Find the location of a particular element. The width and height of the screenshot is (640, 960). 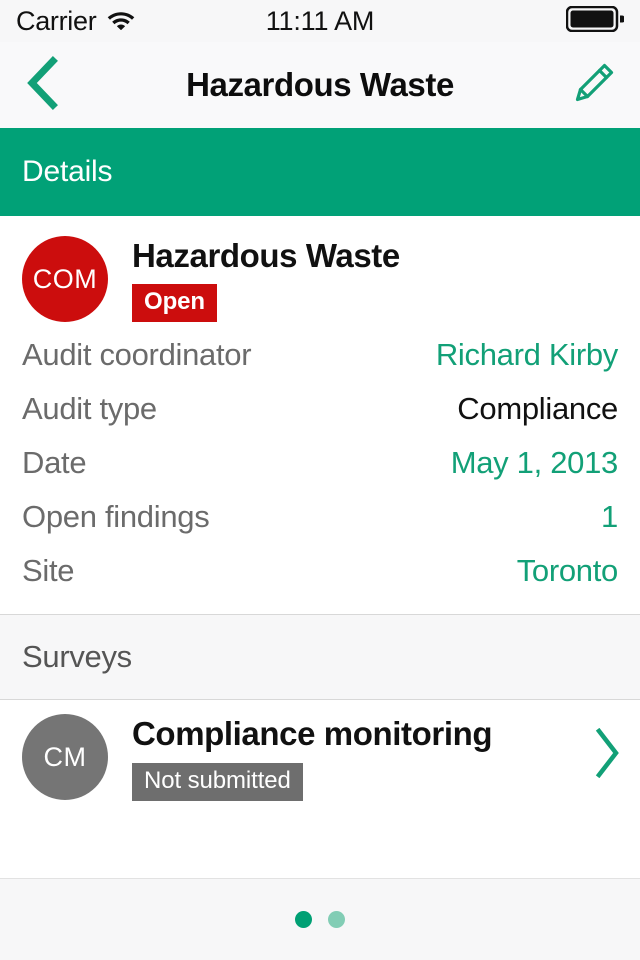

section-header-details-label: Details is located at coordinates (67, 171).